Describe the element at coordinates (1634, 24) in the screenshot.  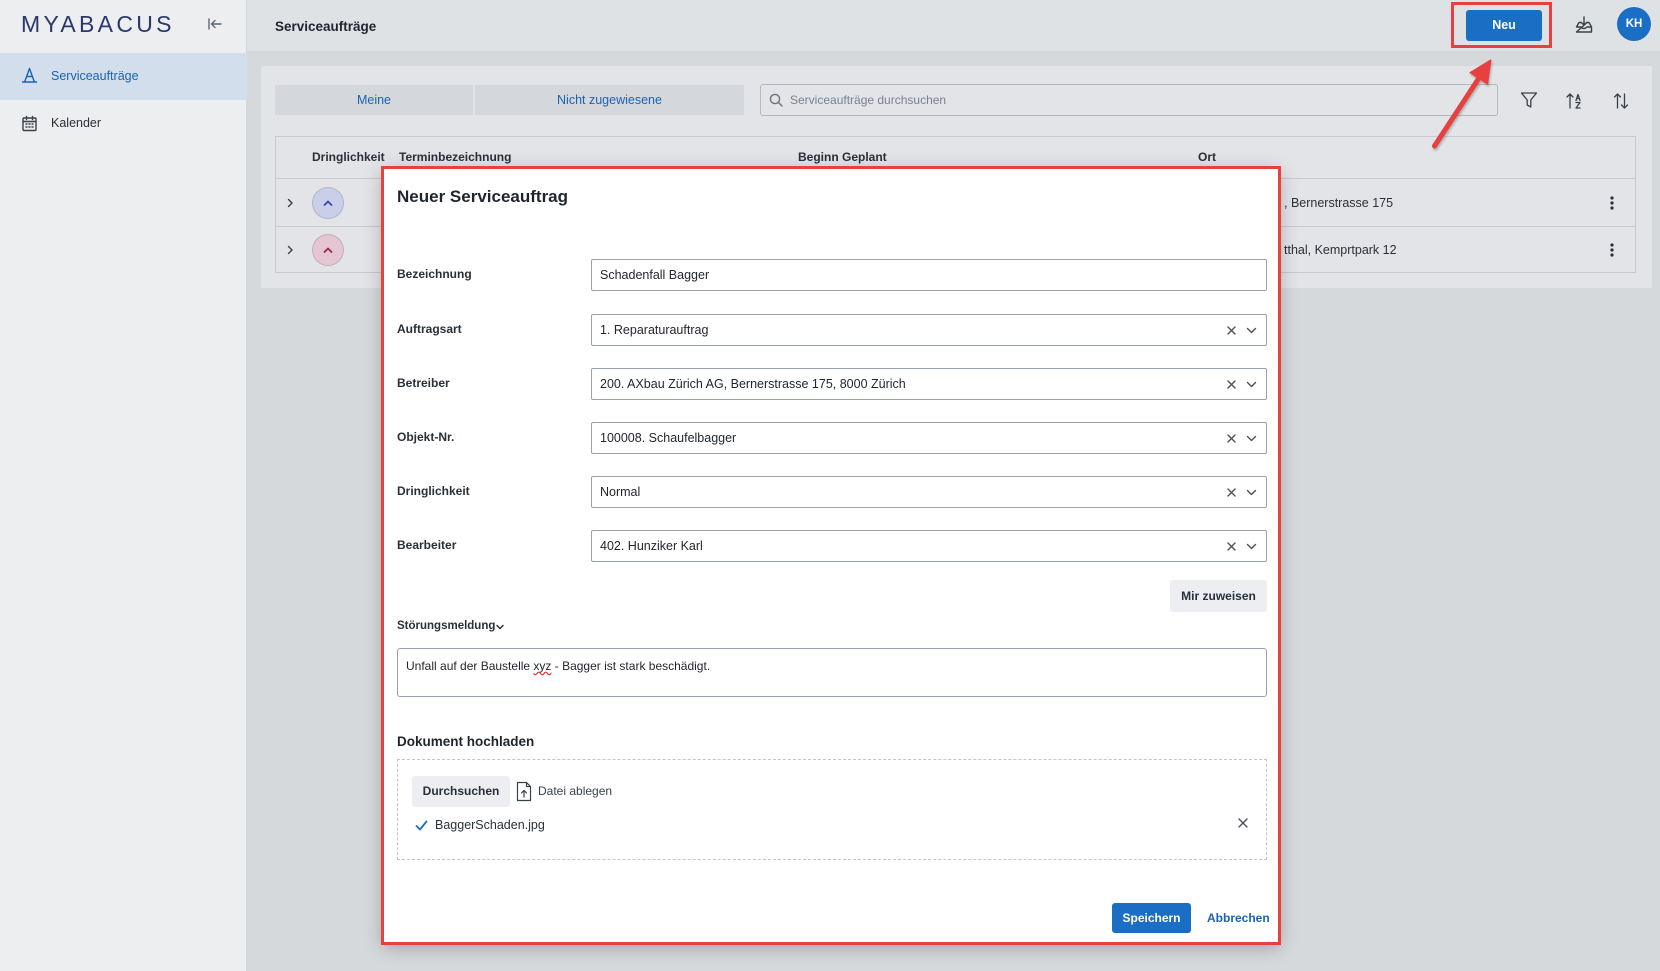
I see `user-avatar: KH` at that location.